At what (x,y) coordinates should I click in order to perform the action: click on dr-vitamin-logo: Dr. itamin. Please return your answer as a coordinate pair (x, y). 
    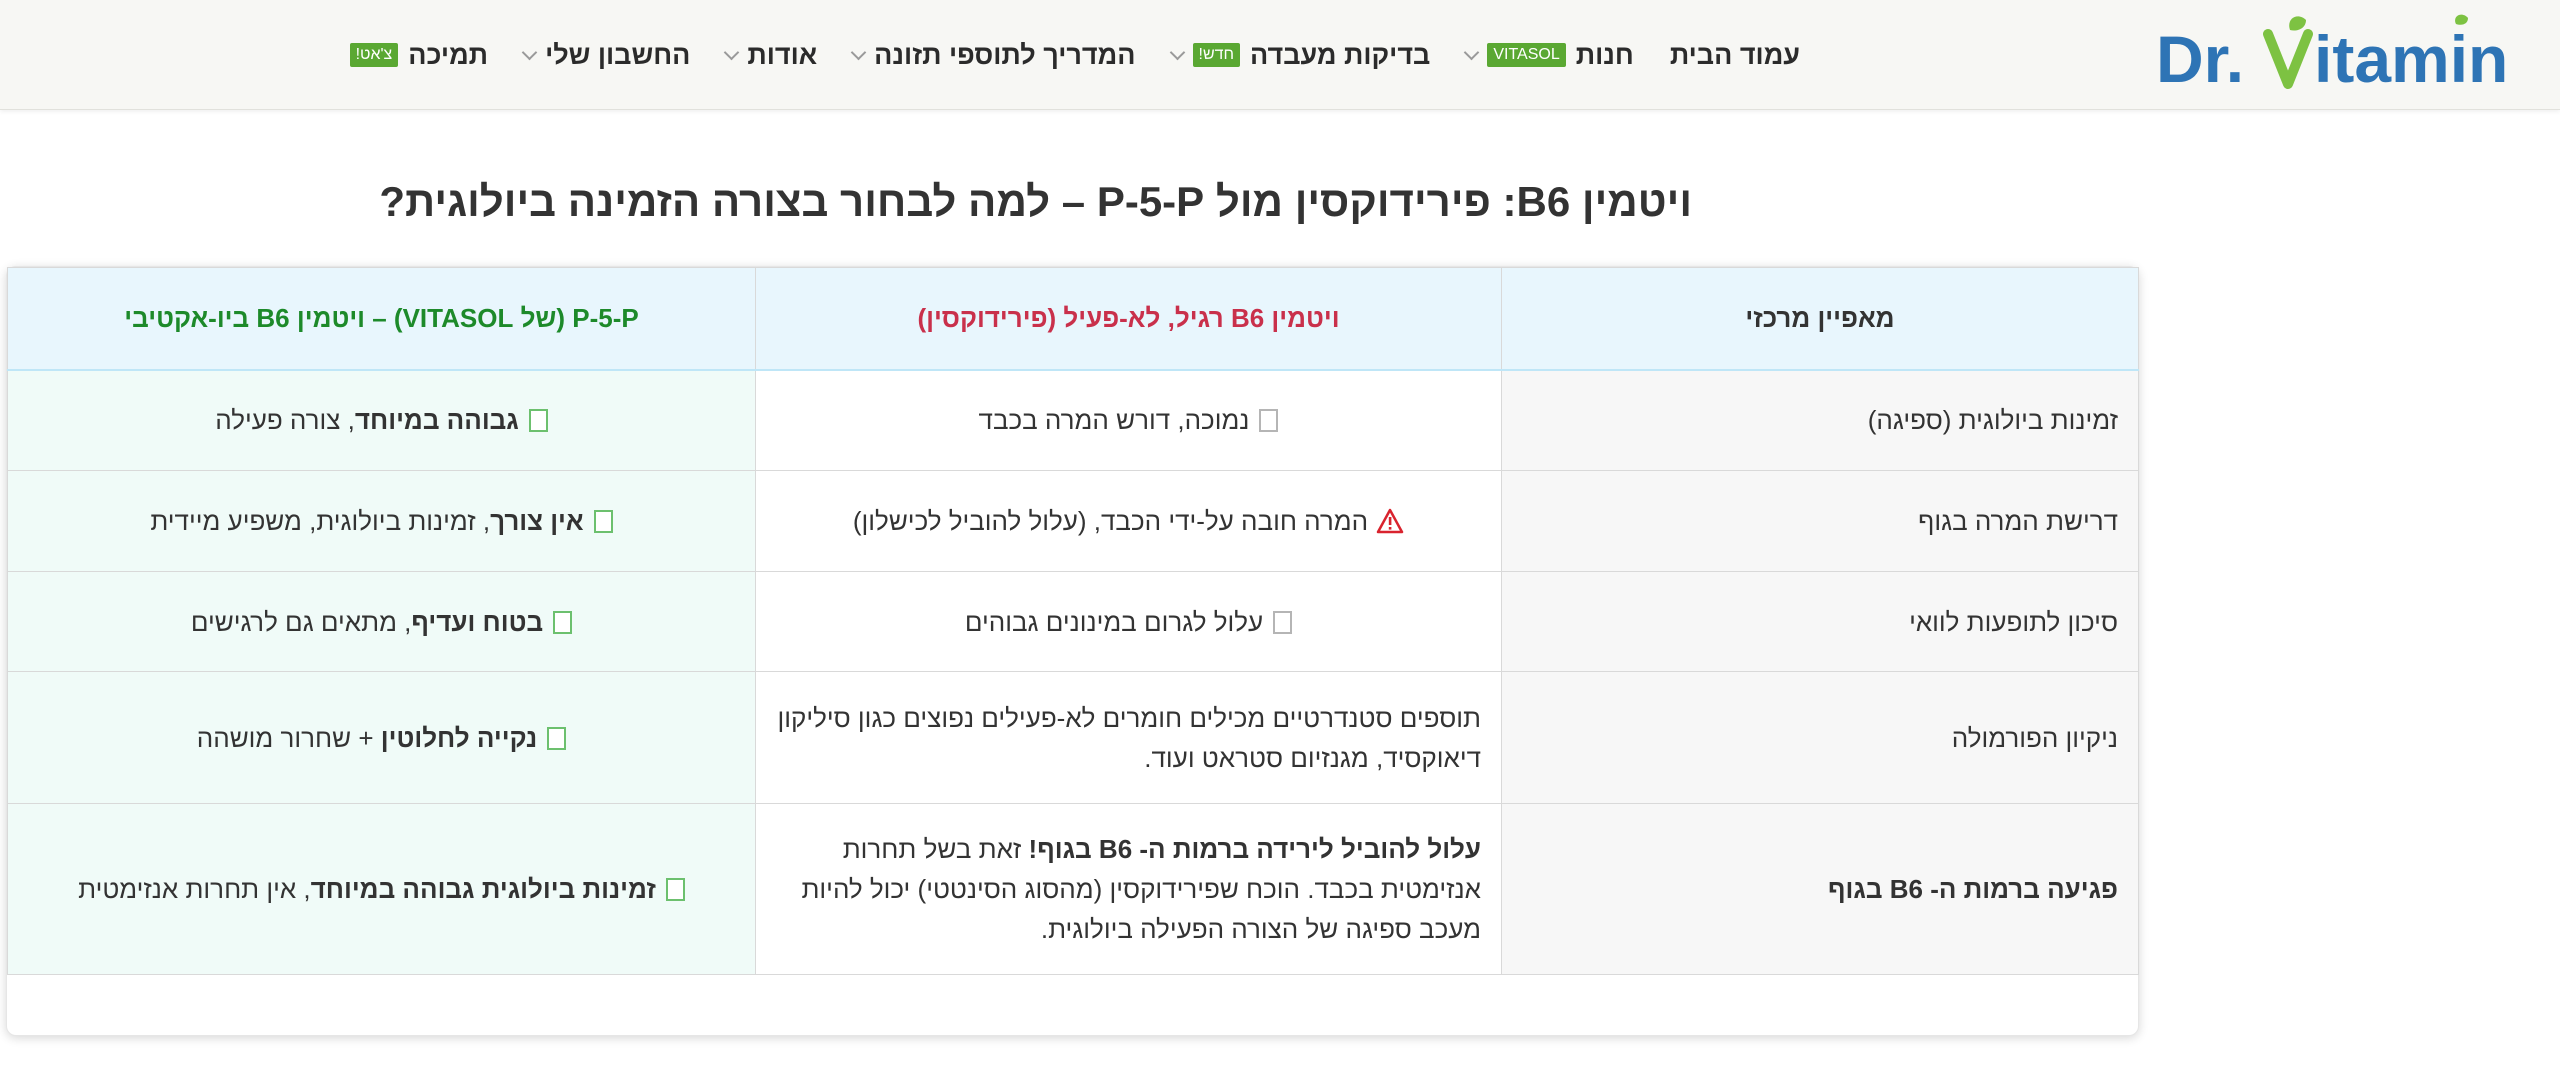
    Looking at the image, I should click on (2346, 54).